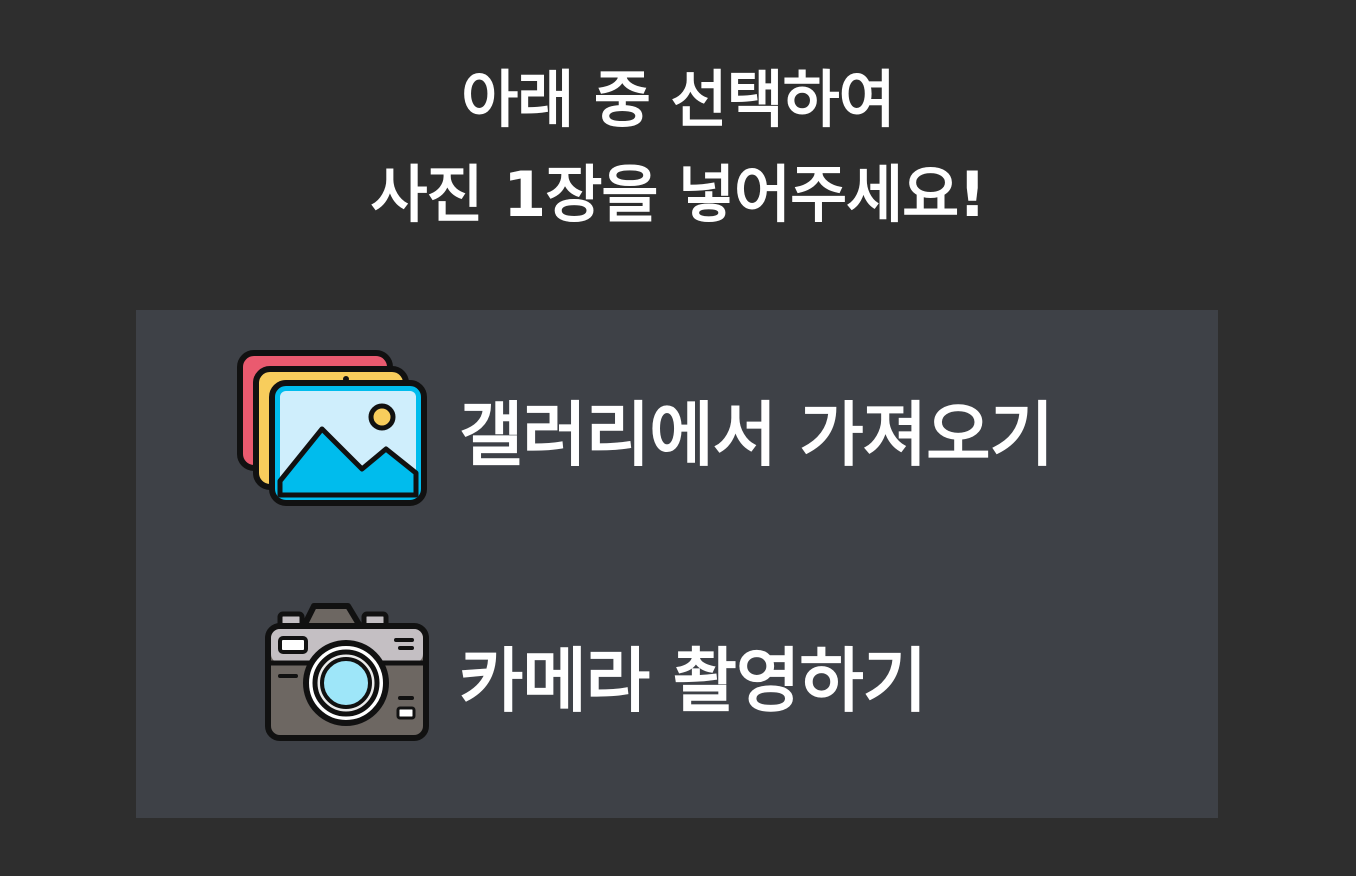  Describe the element at coordinates (678, 99) in the screenshot. I see `title-line-1: 아래 중 선택하여` at that location.